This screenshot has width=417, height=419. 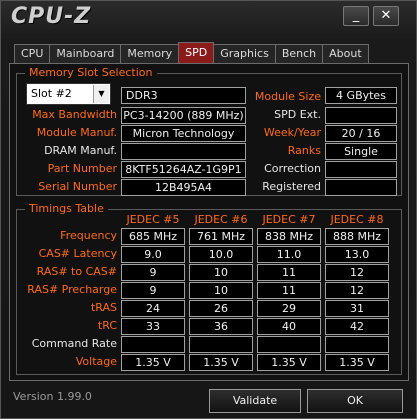 What do you see at coordinates (289, 308) in the screenshot?
I see `timing-cell: 29` at bounding box center [289, 308].